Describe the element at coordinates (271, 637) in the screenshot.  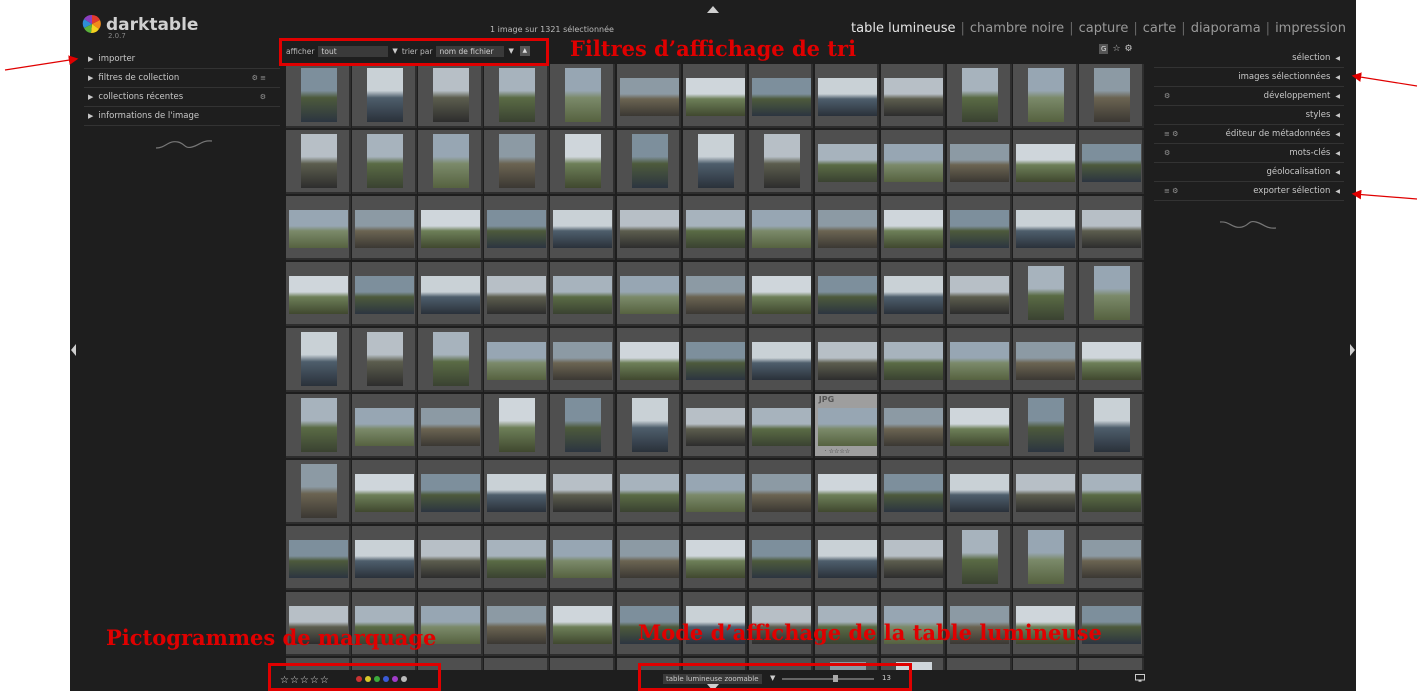
I see `pictograms-annotation: Pictogrammes de marquage` at that location.